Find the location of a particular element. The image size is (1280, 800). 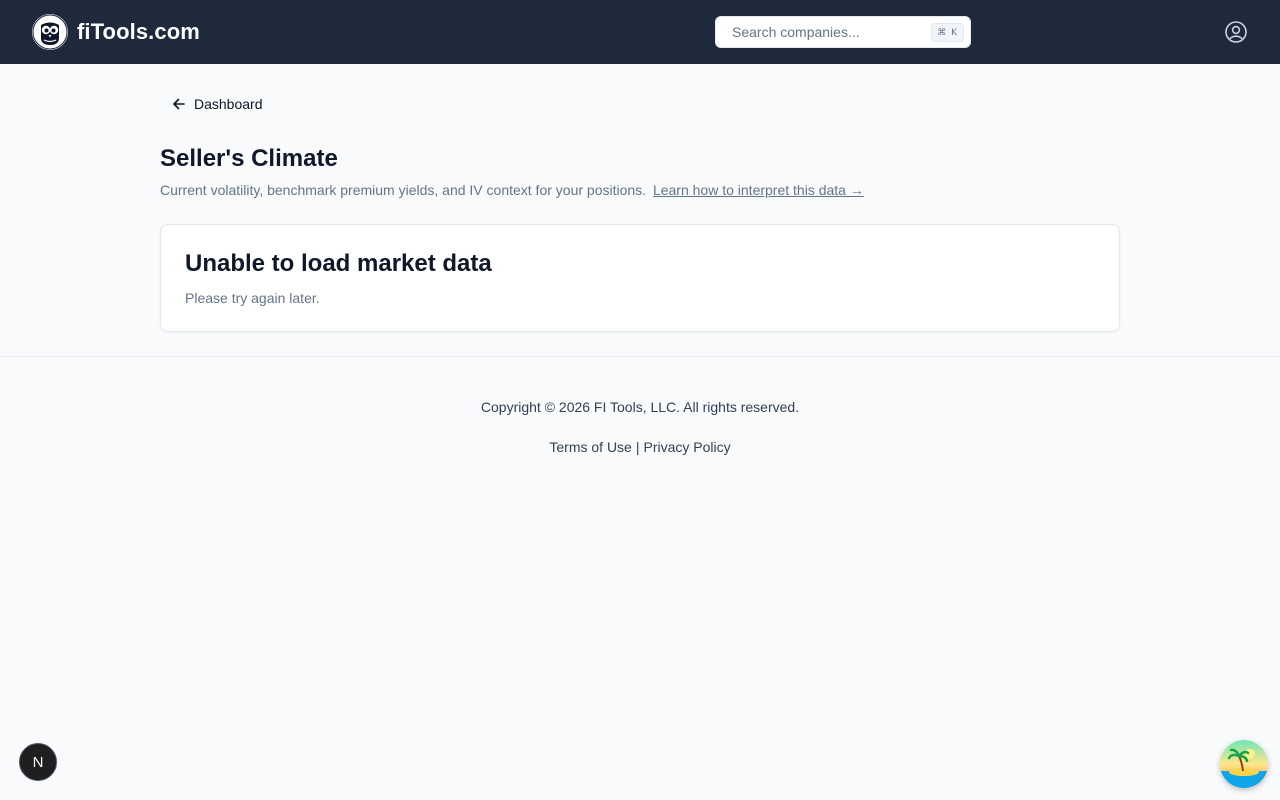

error-title: Unable to load market data is located at coordinates (338, 263).